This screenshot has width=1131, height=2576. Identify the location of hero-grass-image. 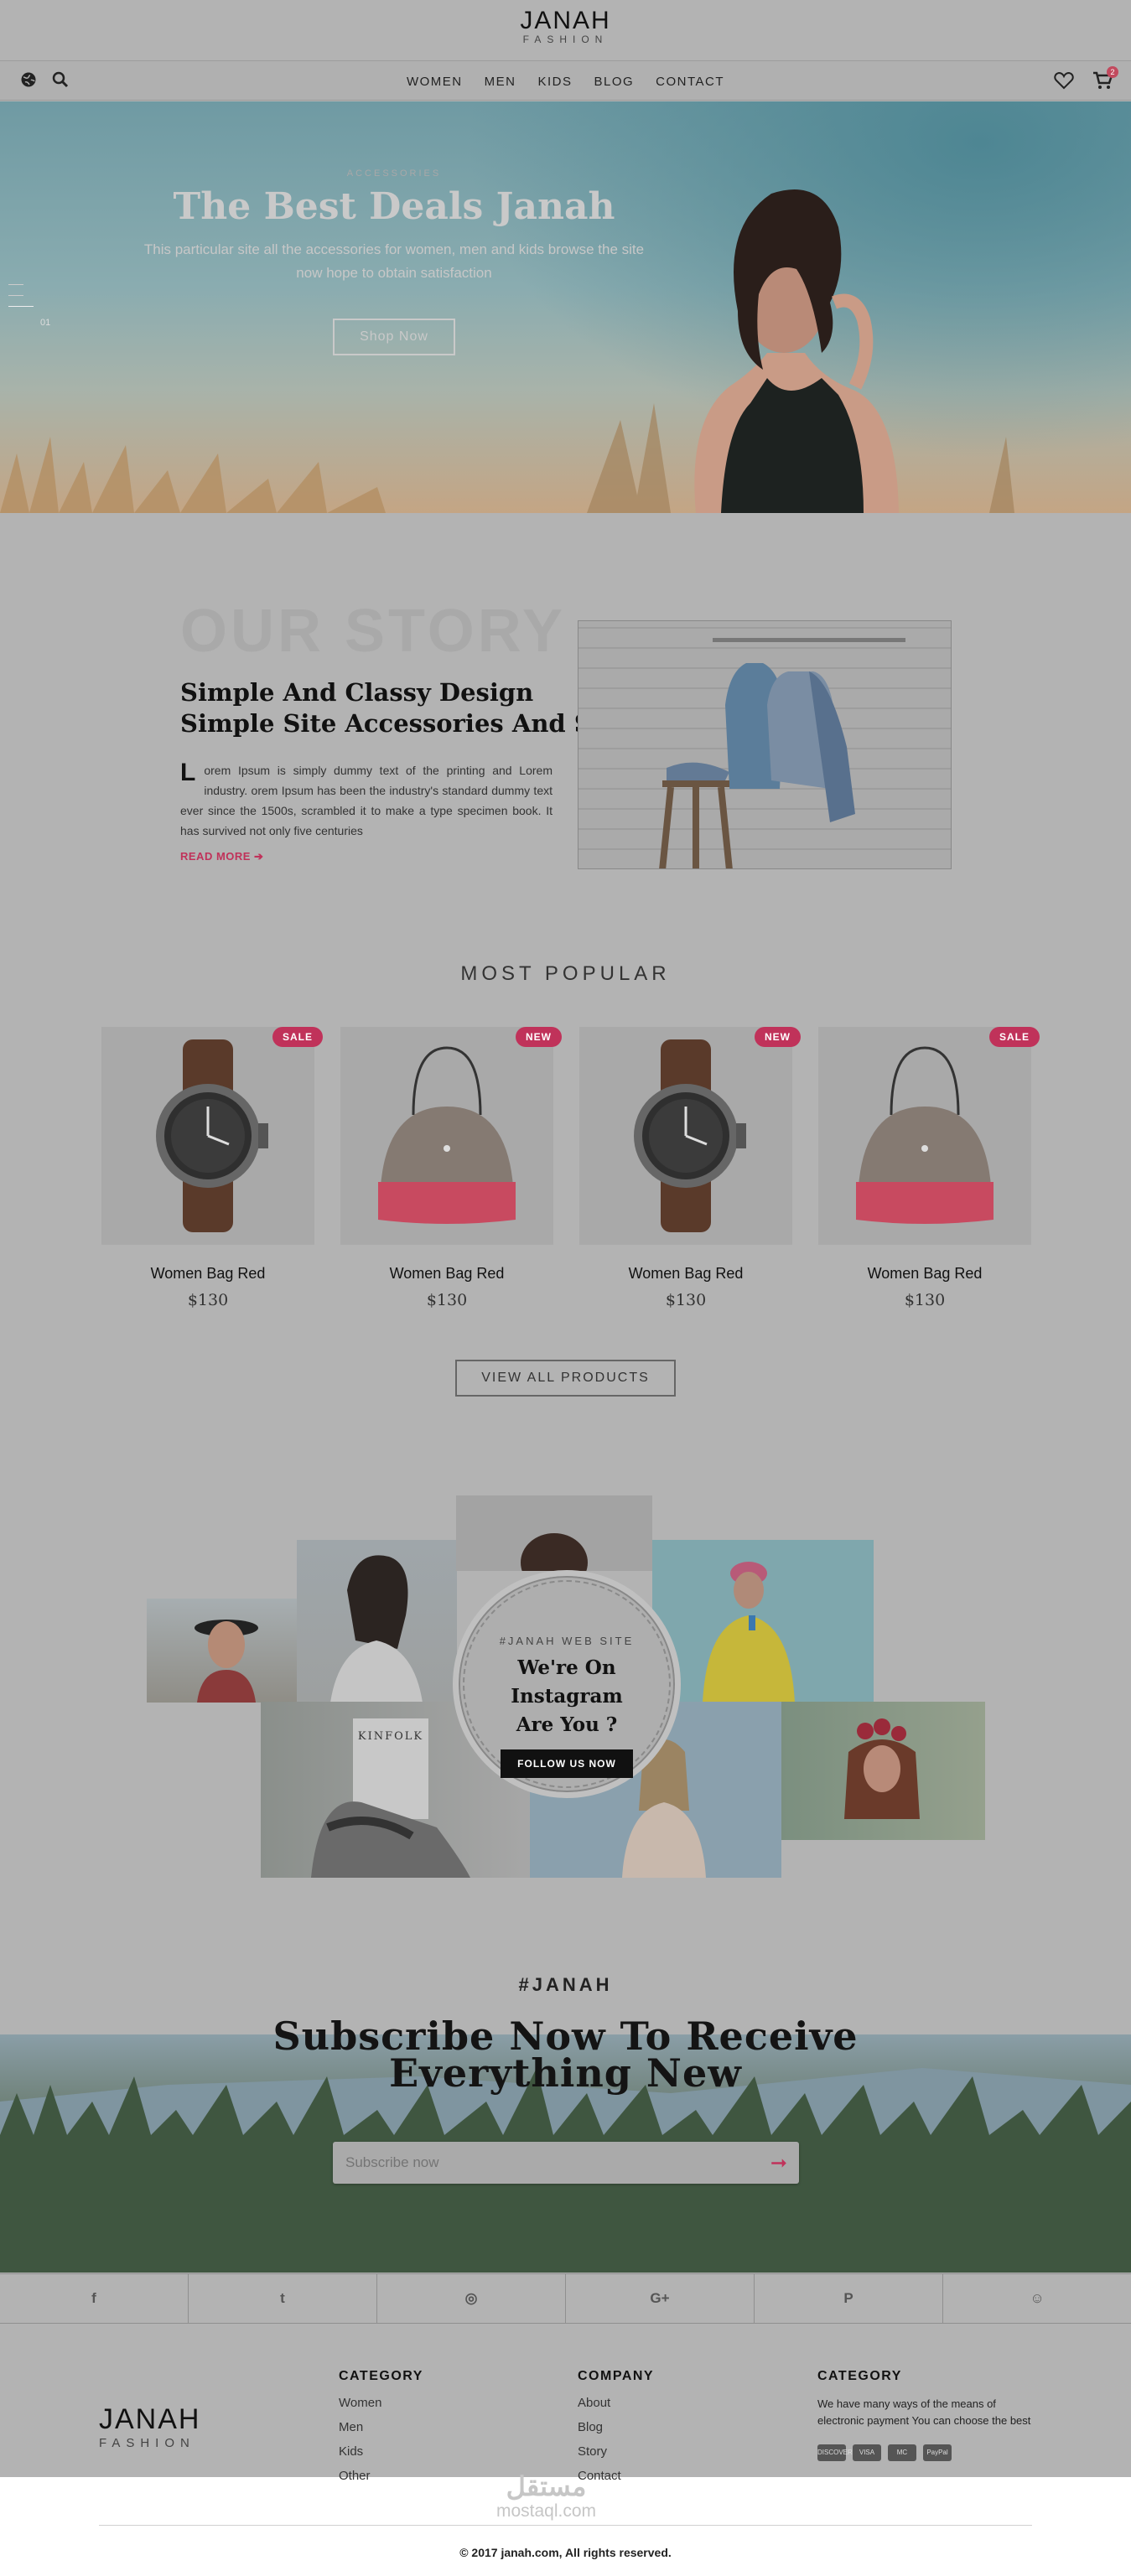
(193, 475).